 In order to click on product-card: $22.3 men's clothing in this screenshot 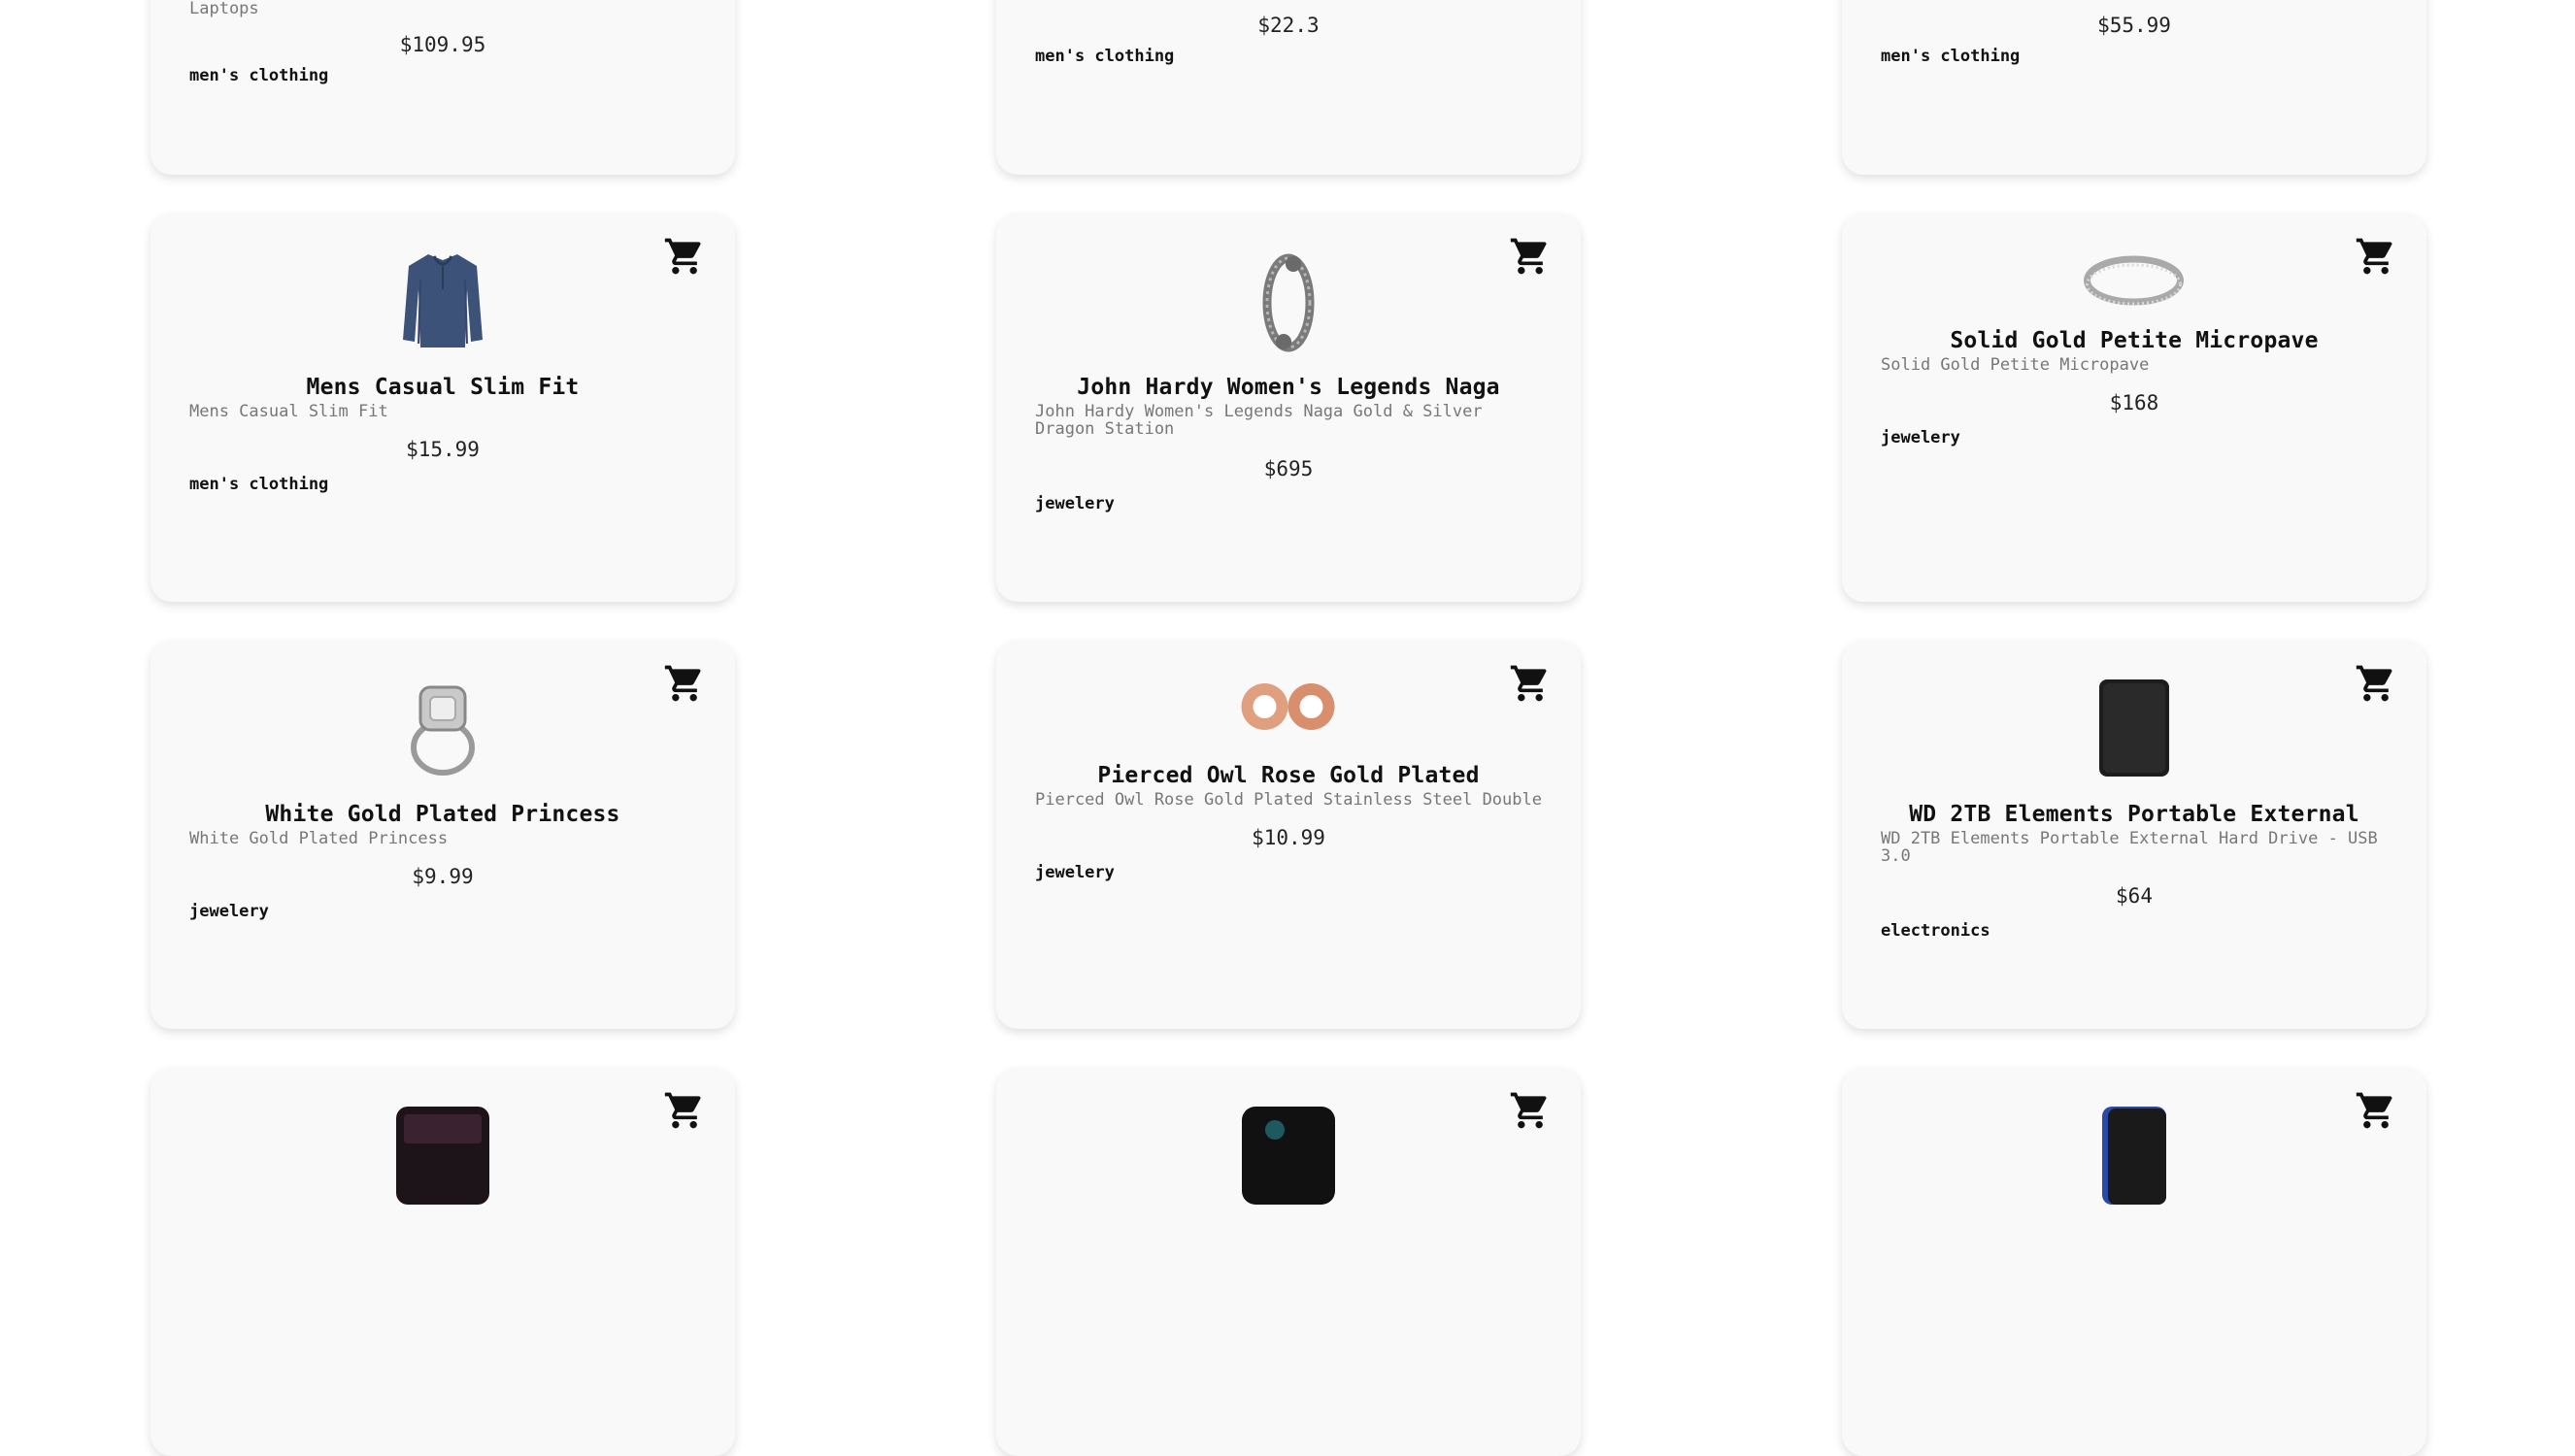, I will do `click(1288, 87)`.